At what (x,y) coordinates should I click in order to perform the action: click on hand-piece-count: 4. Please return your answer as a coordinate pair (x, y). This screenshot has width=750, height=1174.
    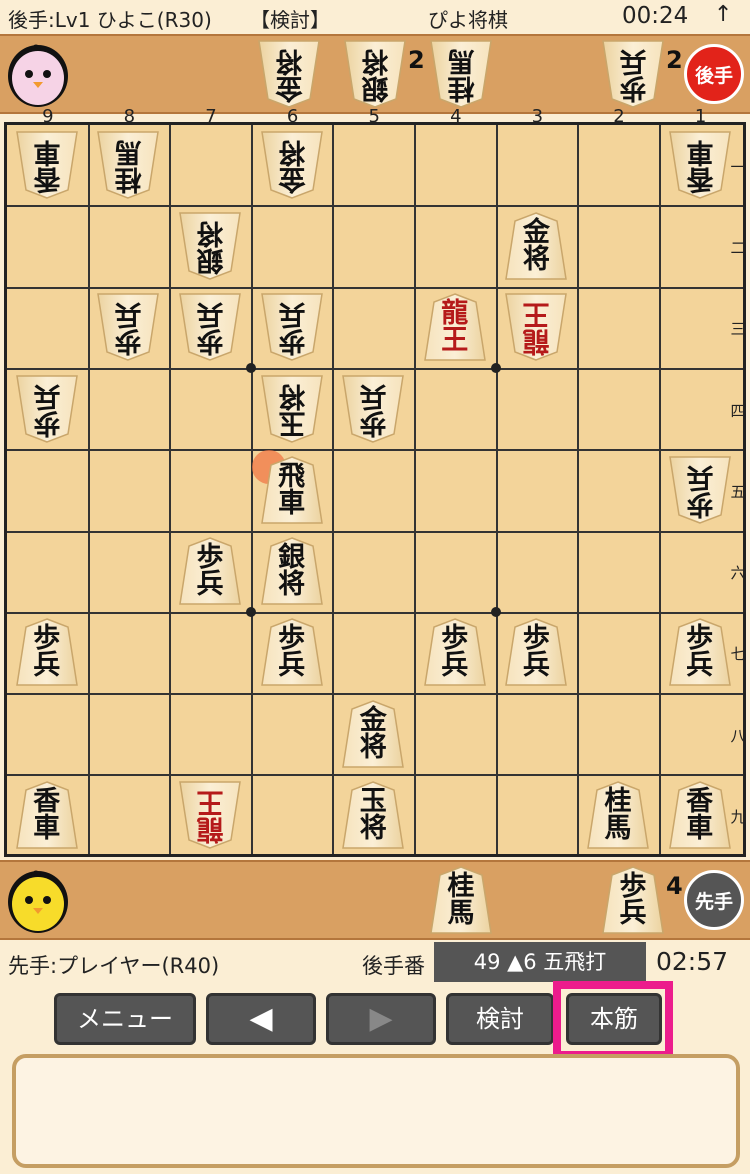
    Looking at the image, I should click on (674, 886).